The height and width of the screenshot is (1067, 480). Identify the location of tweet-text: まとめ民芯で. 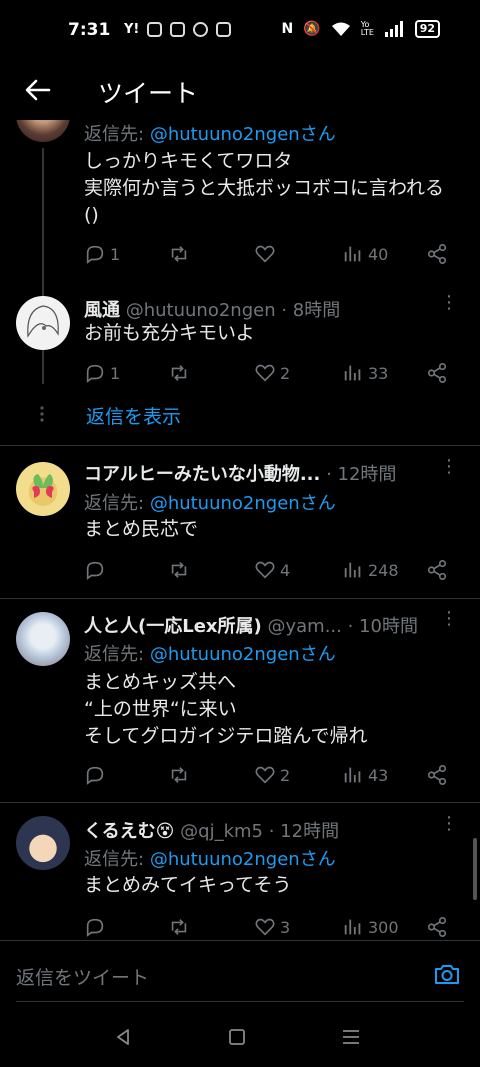
(141, 529).